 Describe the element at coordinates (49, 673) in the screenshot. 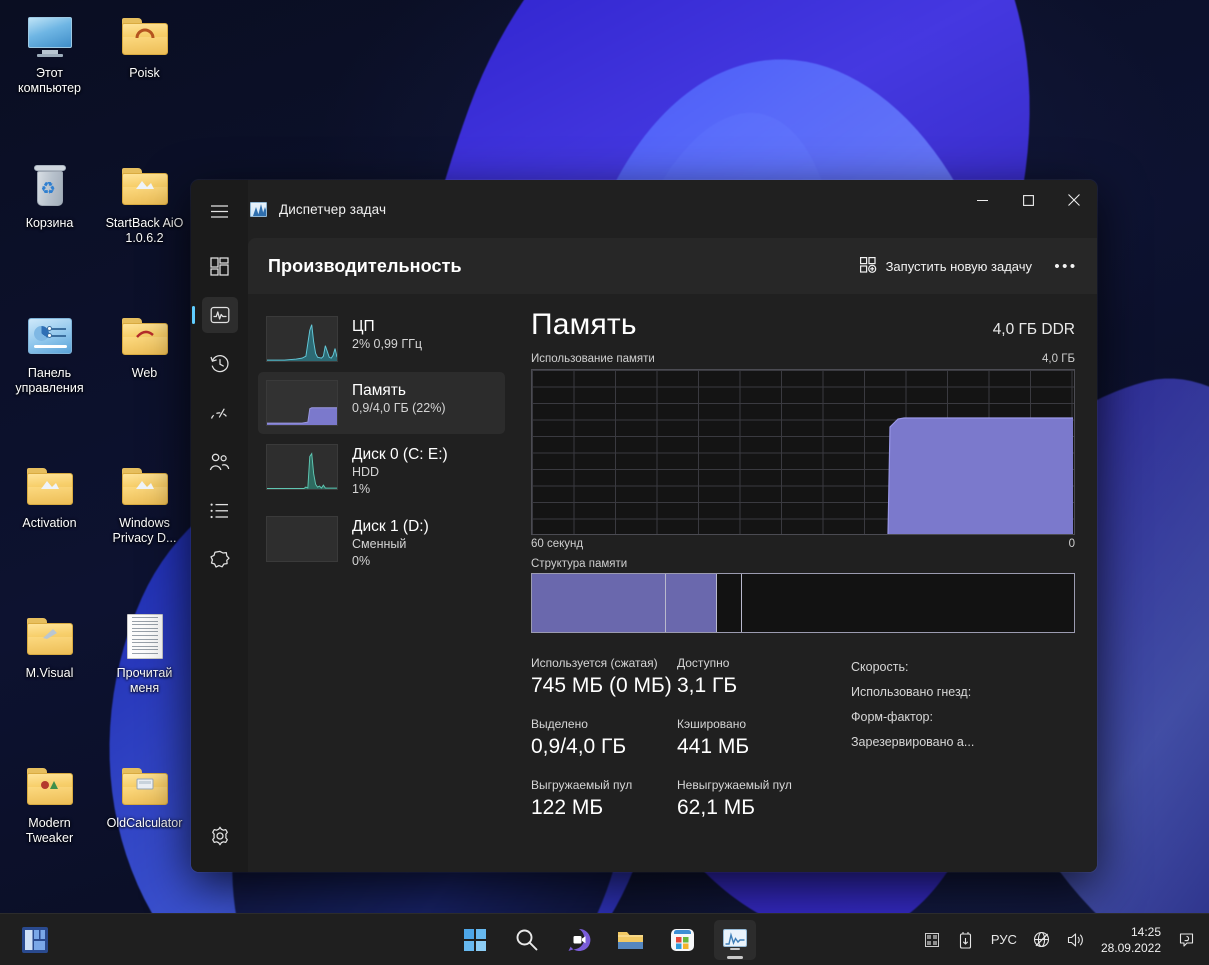

I see `desktop-icon-label: M.Visual` at that location.